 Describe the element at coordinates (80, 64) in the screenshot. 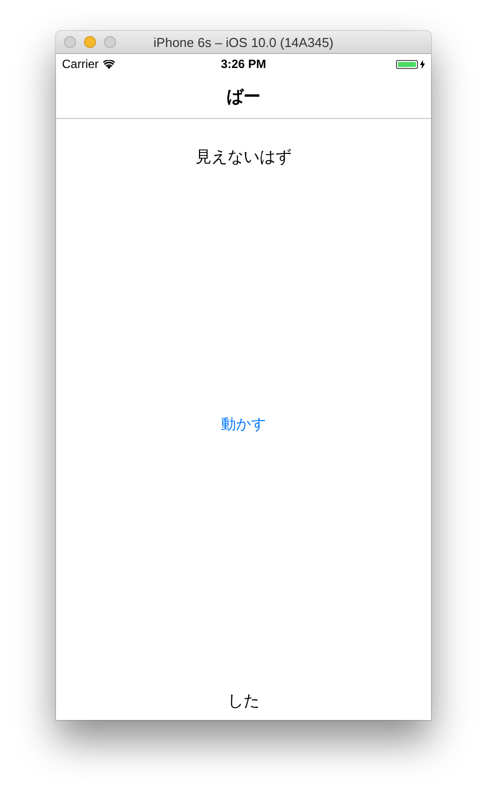

I see `carrier-name: Carrier` at that location.